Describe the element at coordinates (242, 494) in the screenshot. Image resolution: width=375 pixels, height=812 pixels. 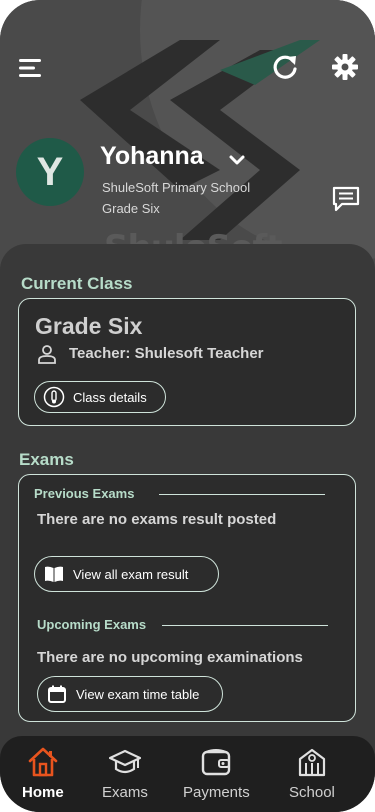
I see `previous-divider` at that location.